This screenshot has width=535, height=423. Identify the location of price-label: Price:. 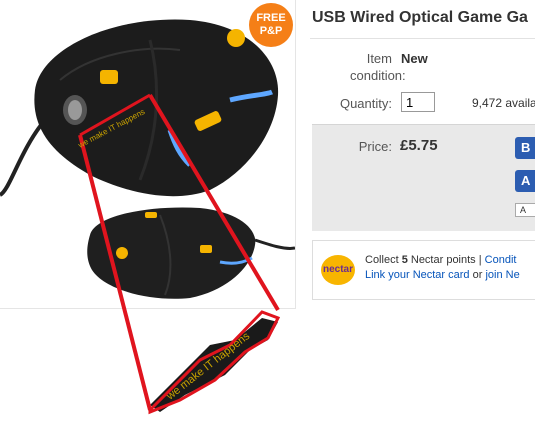
(375, 146).